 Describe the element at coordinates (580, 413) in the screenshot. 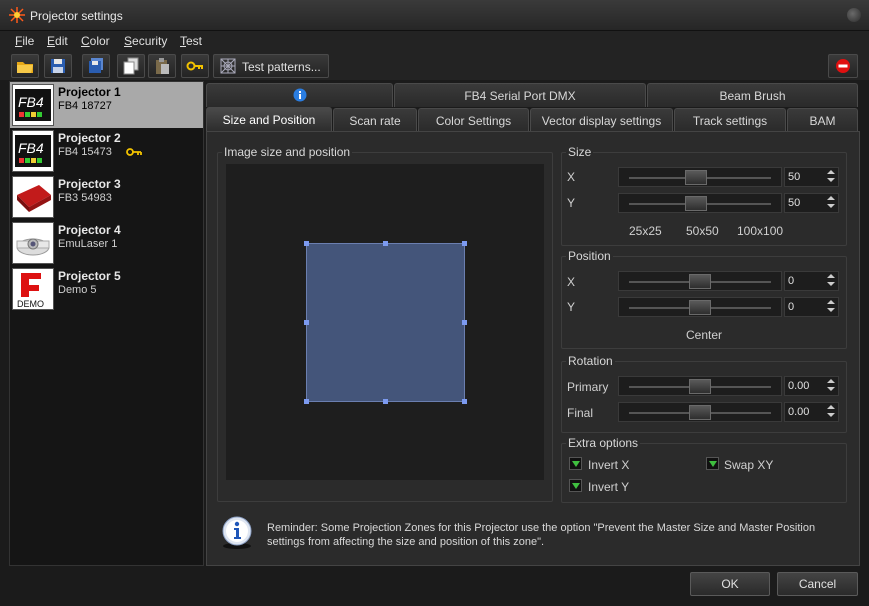

I see `rotation-final-label: Final` at that location.